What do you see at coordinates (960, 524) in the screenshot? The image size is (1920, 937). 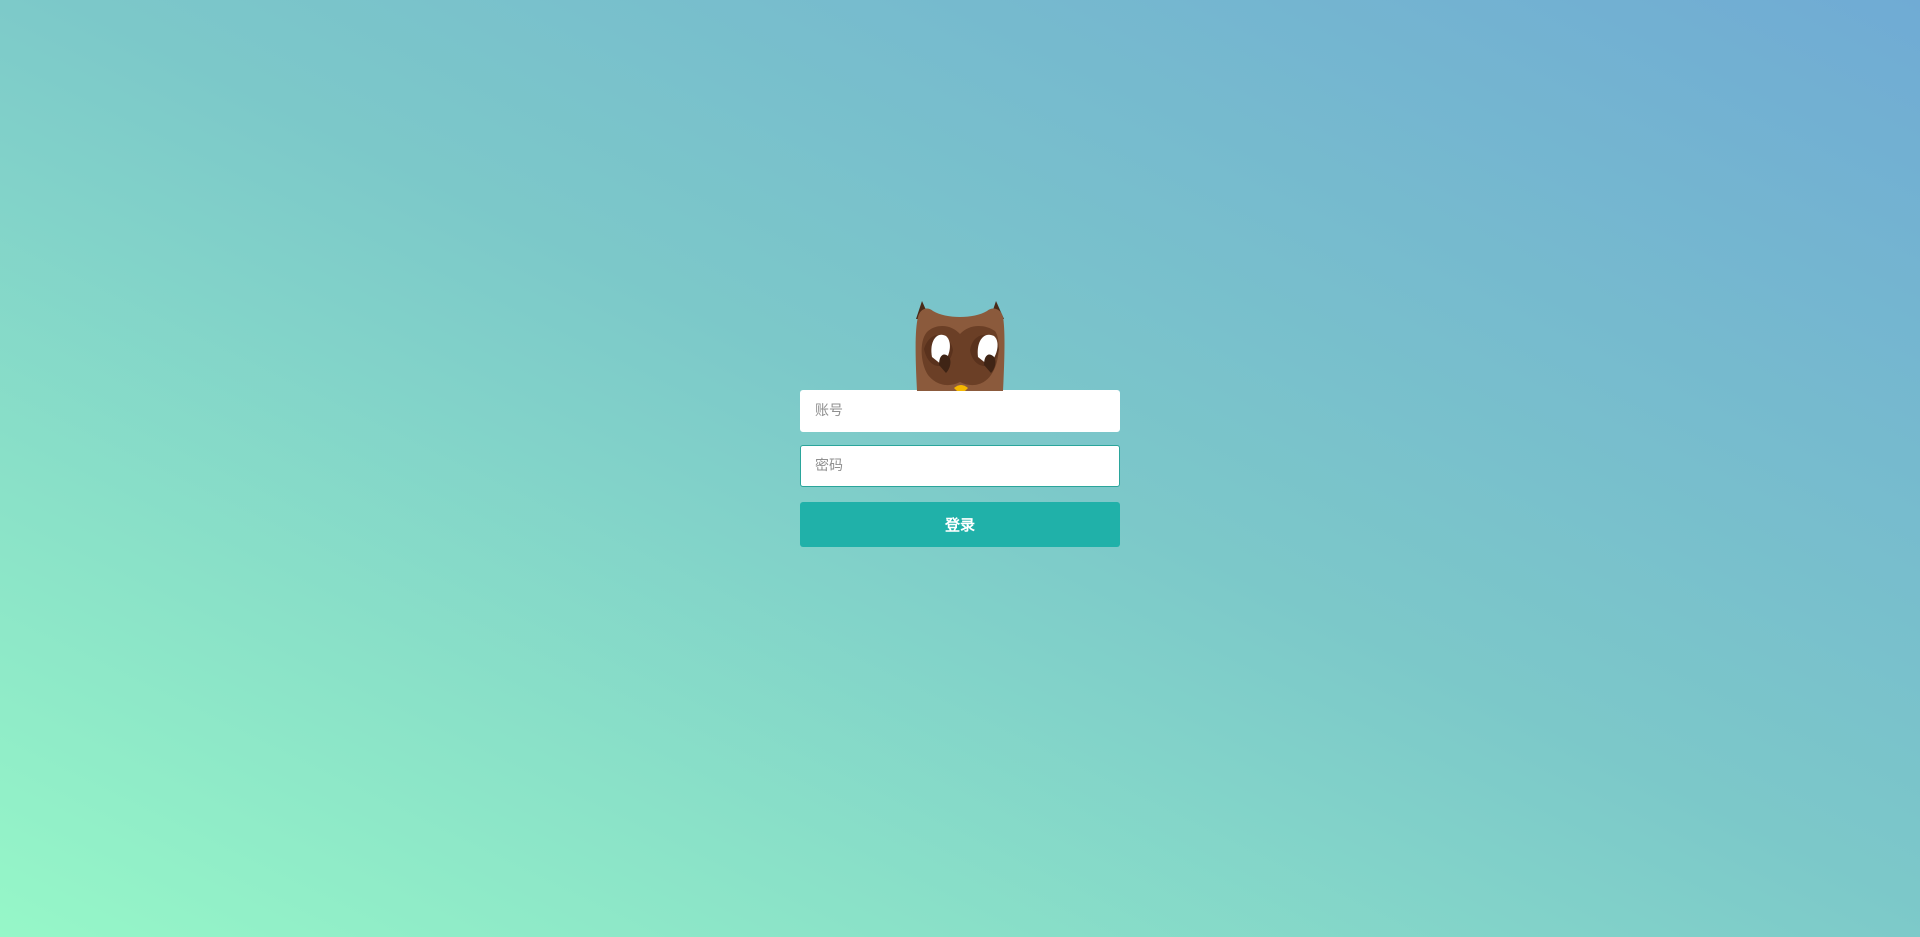 I see `login-button: 登录` at bounding box center [960, 524].